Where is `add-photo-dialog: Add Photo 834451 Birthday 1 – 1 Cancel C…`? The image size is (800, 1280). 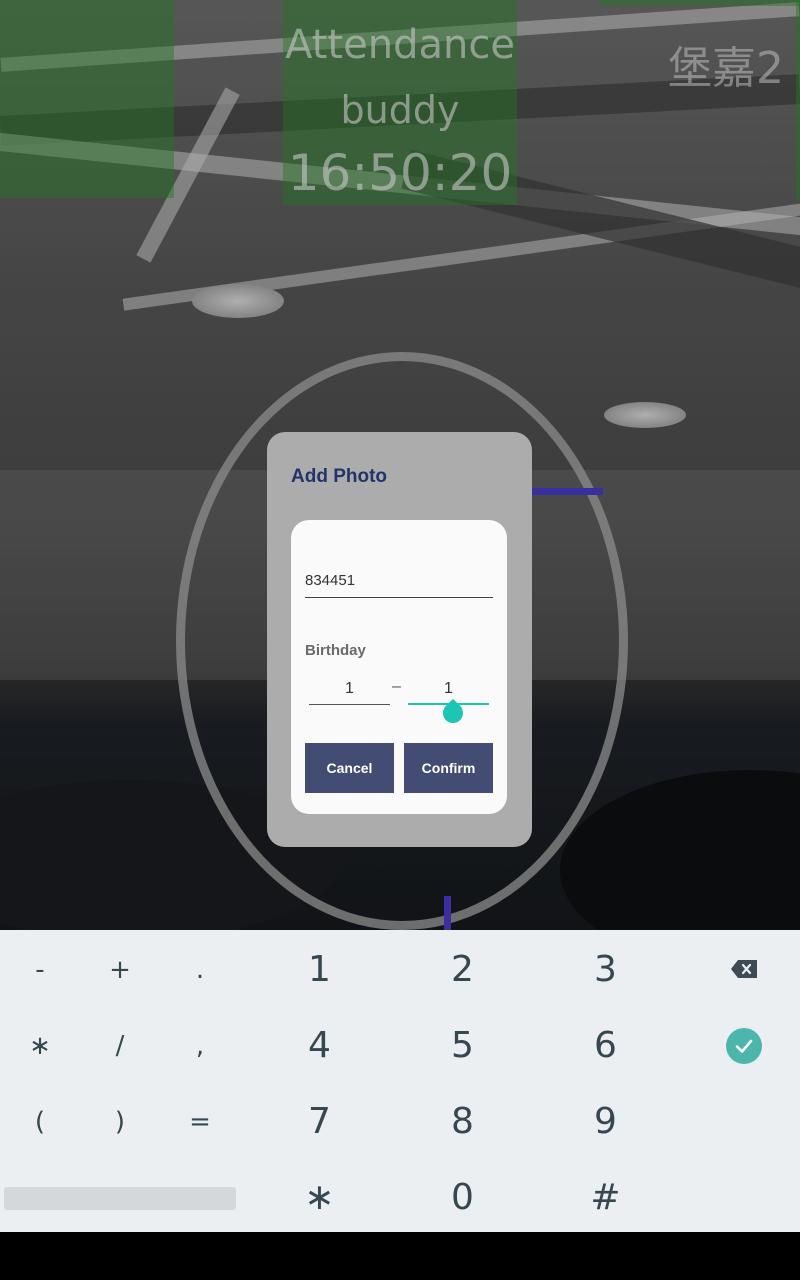
add-photo-dialog: Add Photo 834451 Birthday 1 – 1 Cancel C… is located at coordinates (399, 639).